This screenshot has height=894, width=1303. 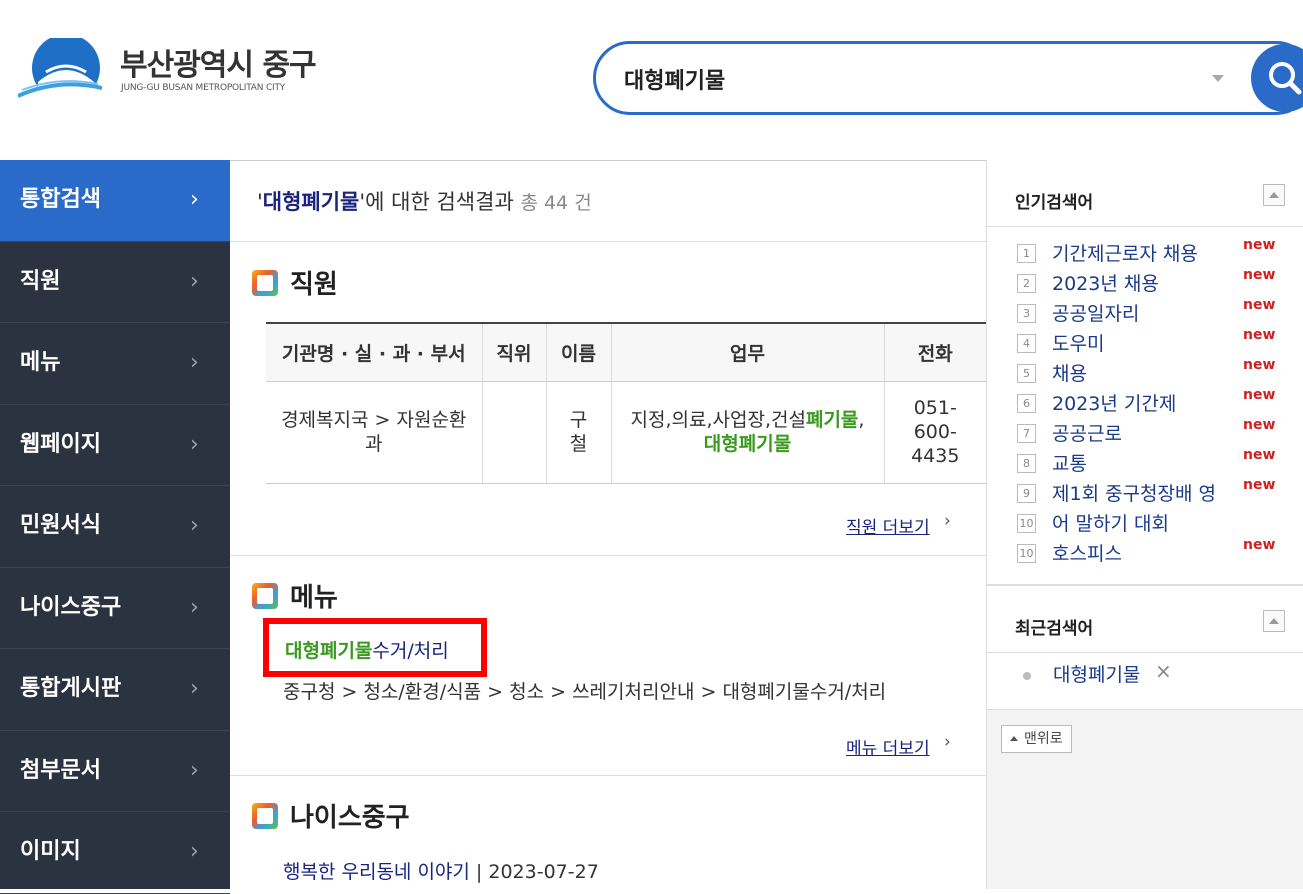 I want to click on nice-result-link: 행복한 우리동네 이야기, so click(x=376, y=872).